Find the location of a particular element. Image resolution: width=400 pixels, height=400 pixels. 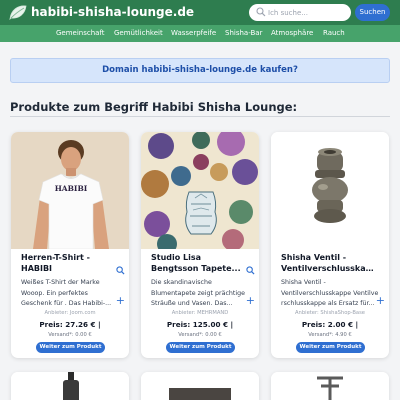

nav-item-wasserpfeife: Wasserpfeife is located at coordinates (193, 33).